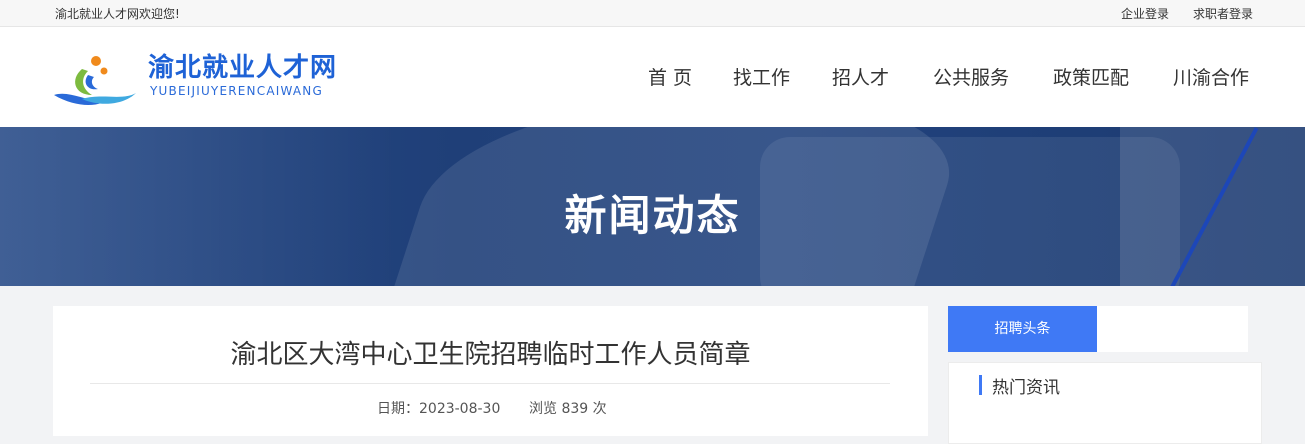 The width and height of the screenshot is (1305, 444). What do you see at coordinates (1022, 329) in the screenshot?
I see `tab-recruitment-headlines: 招聘头条` at bounding box center [1022, 329].